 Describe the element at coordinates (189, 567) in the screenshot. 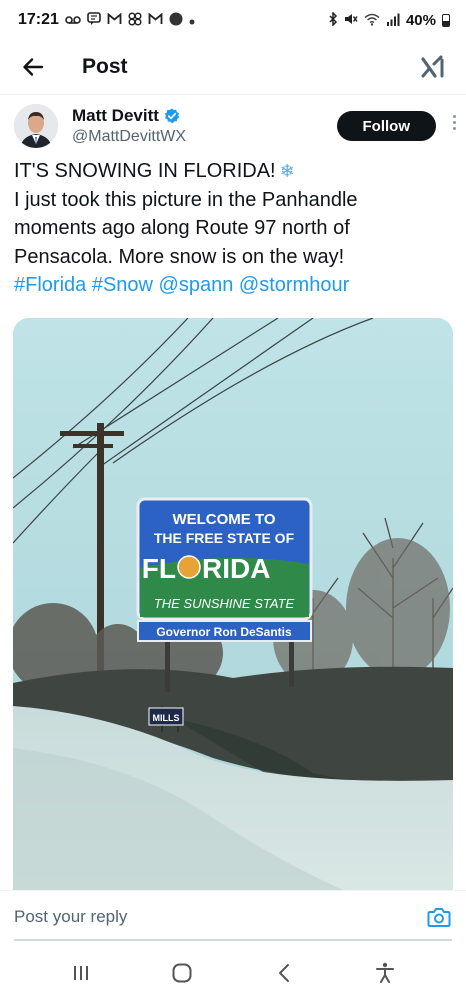

I see `sign-orange-icon` at that location.